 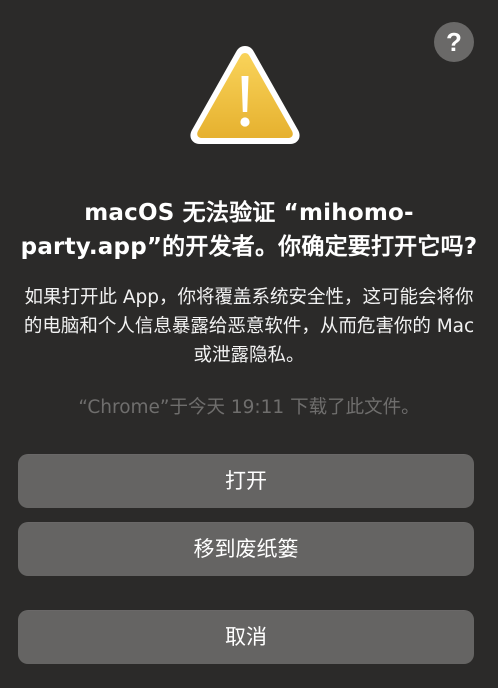 What do you see at coordinates (246, 549) in the screenshot?
I see `move-to-trash-button: 移到废纸篓` at bounding box center [246, 549].